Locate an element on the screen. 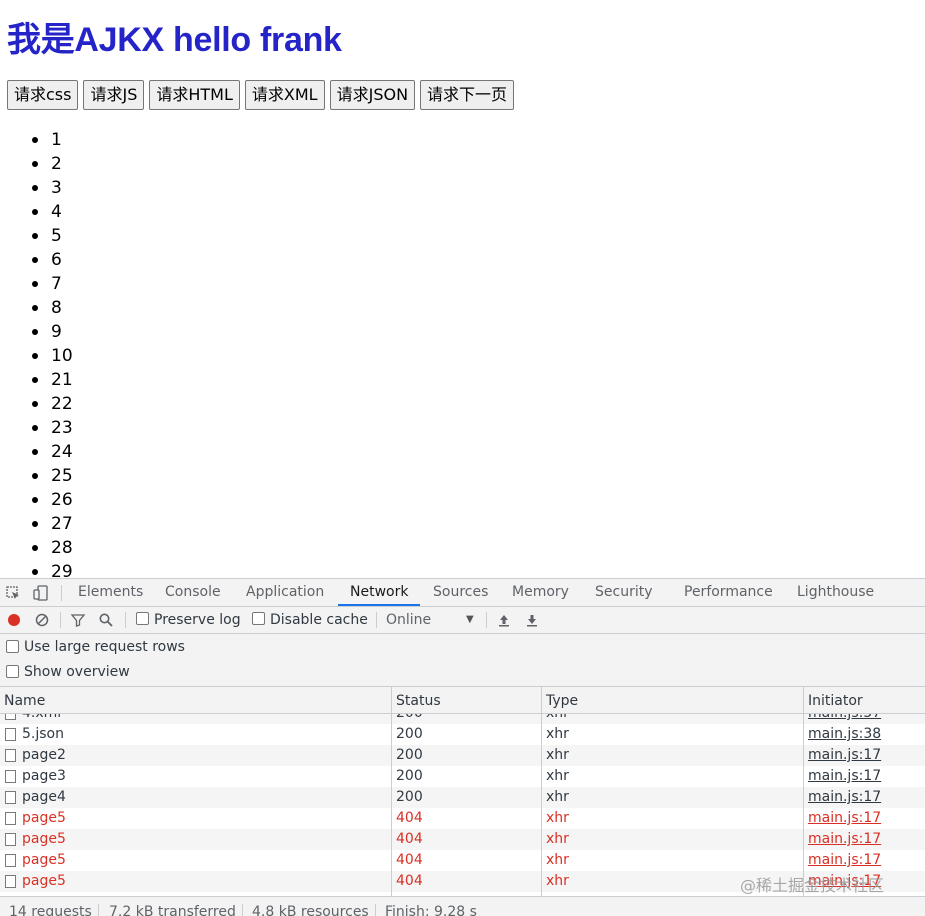 Image resolution: width=925 pixels, height=916 pixels. preserve-log-checkbox is located at coordinates (142, 618).